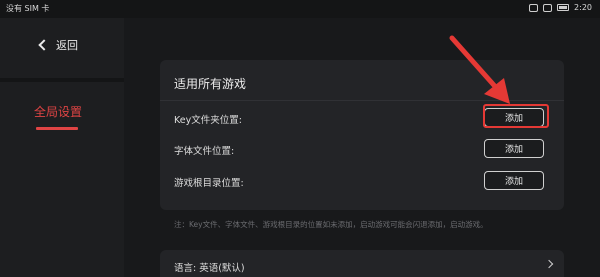 This screenshot has width=600, height=277. Describe the element at coordinates (67, 45) in the screenshot. I see `back-label: 返回` at that location.